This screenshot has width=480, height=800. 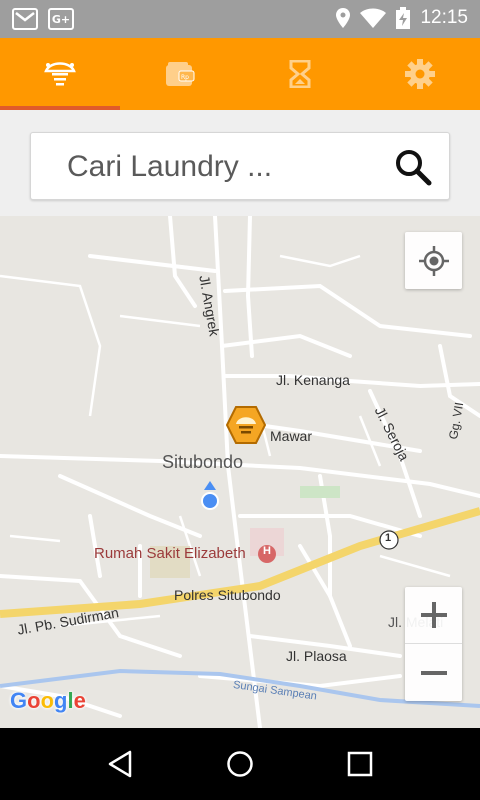 I want to click on zoom-controls, so click(x=433, y=644).